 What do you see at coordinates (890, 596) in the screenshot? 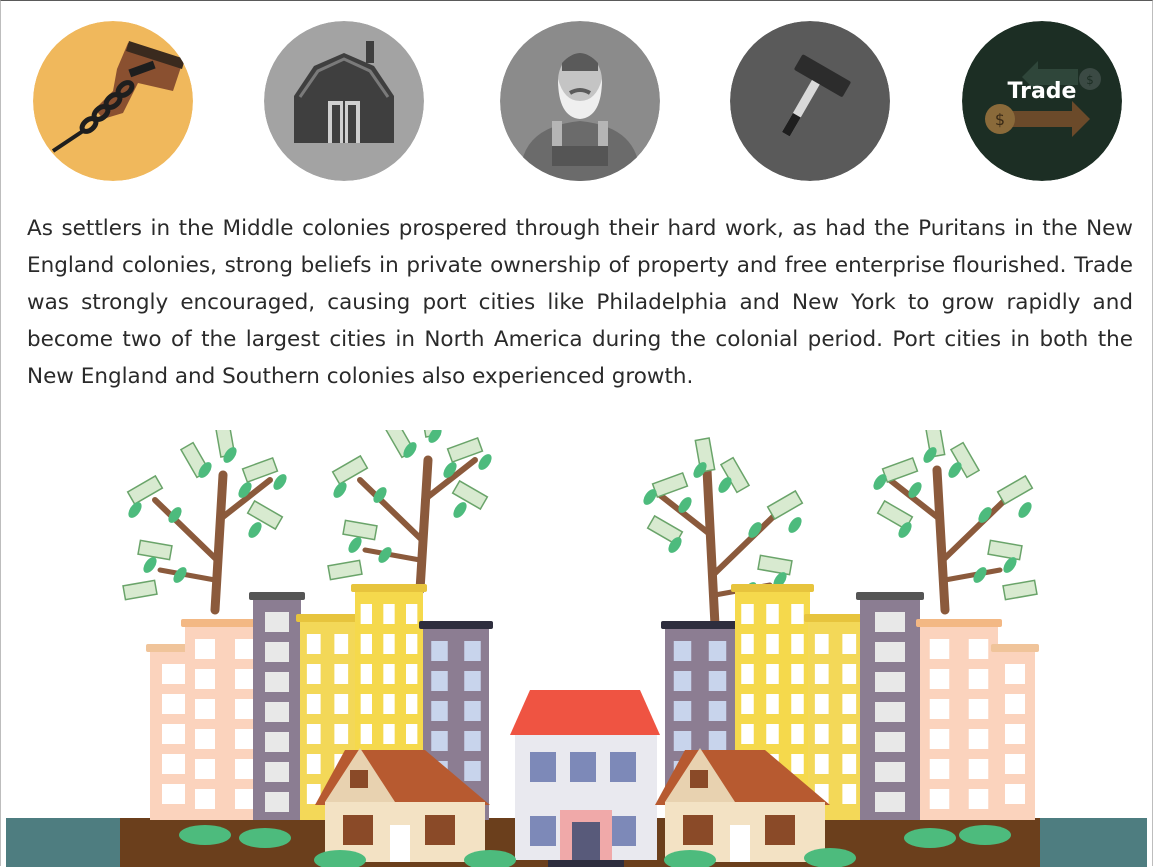
I see `building-purple-right-cap` at bounding box center [890, 596].